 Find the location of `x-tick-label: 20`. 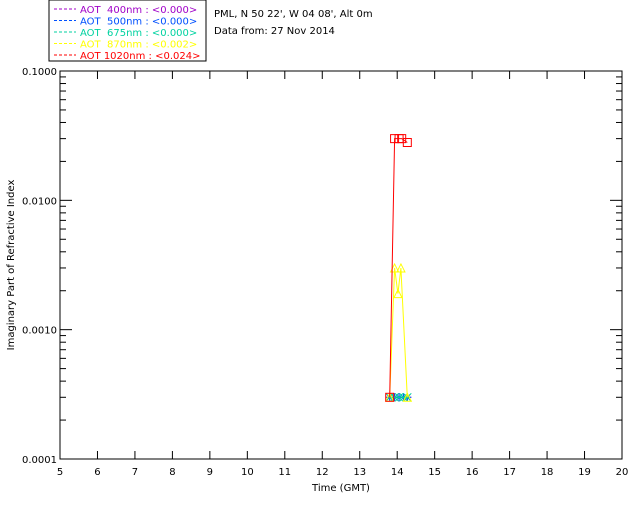

x-tick-label: 20 is located at coordinates (622, 472).